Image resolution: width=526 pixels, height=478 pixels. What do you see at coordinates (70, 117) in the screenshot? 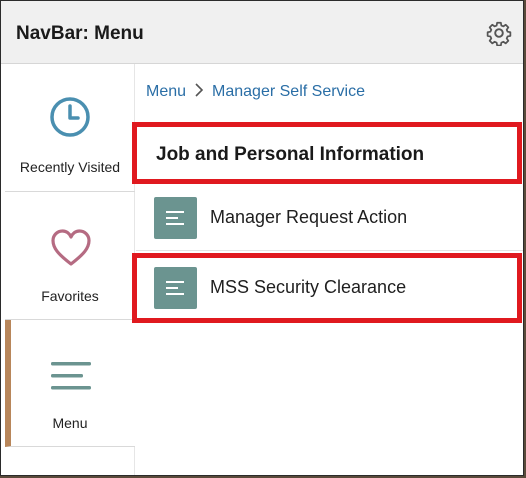
I see `clock-icon` at bounding box center [70, 117].